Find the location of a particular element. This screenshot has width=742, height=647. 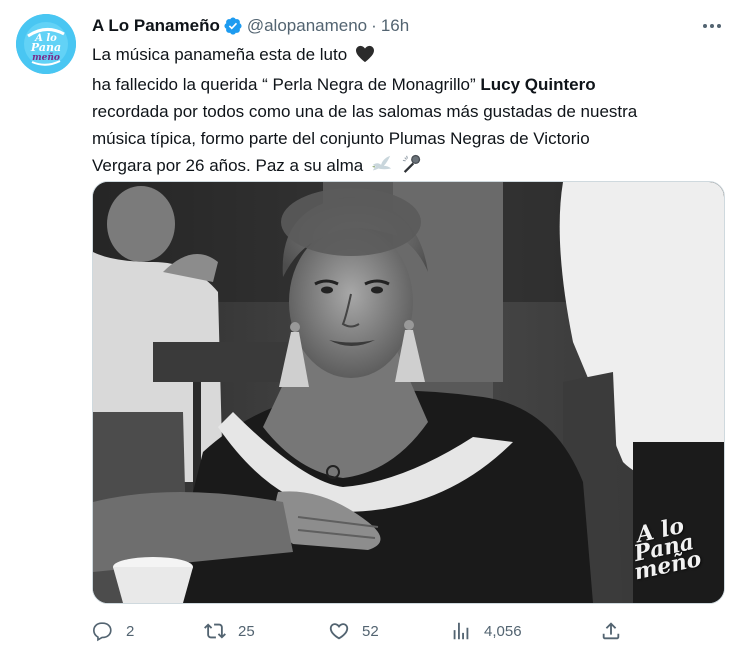

reply-count: 2 is located at coordinates (130, 631).